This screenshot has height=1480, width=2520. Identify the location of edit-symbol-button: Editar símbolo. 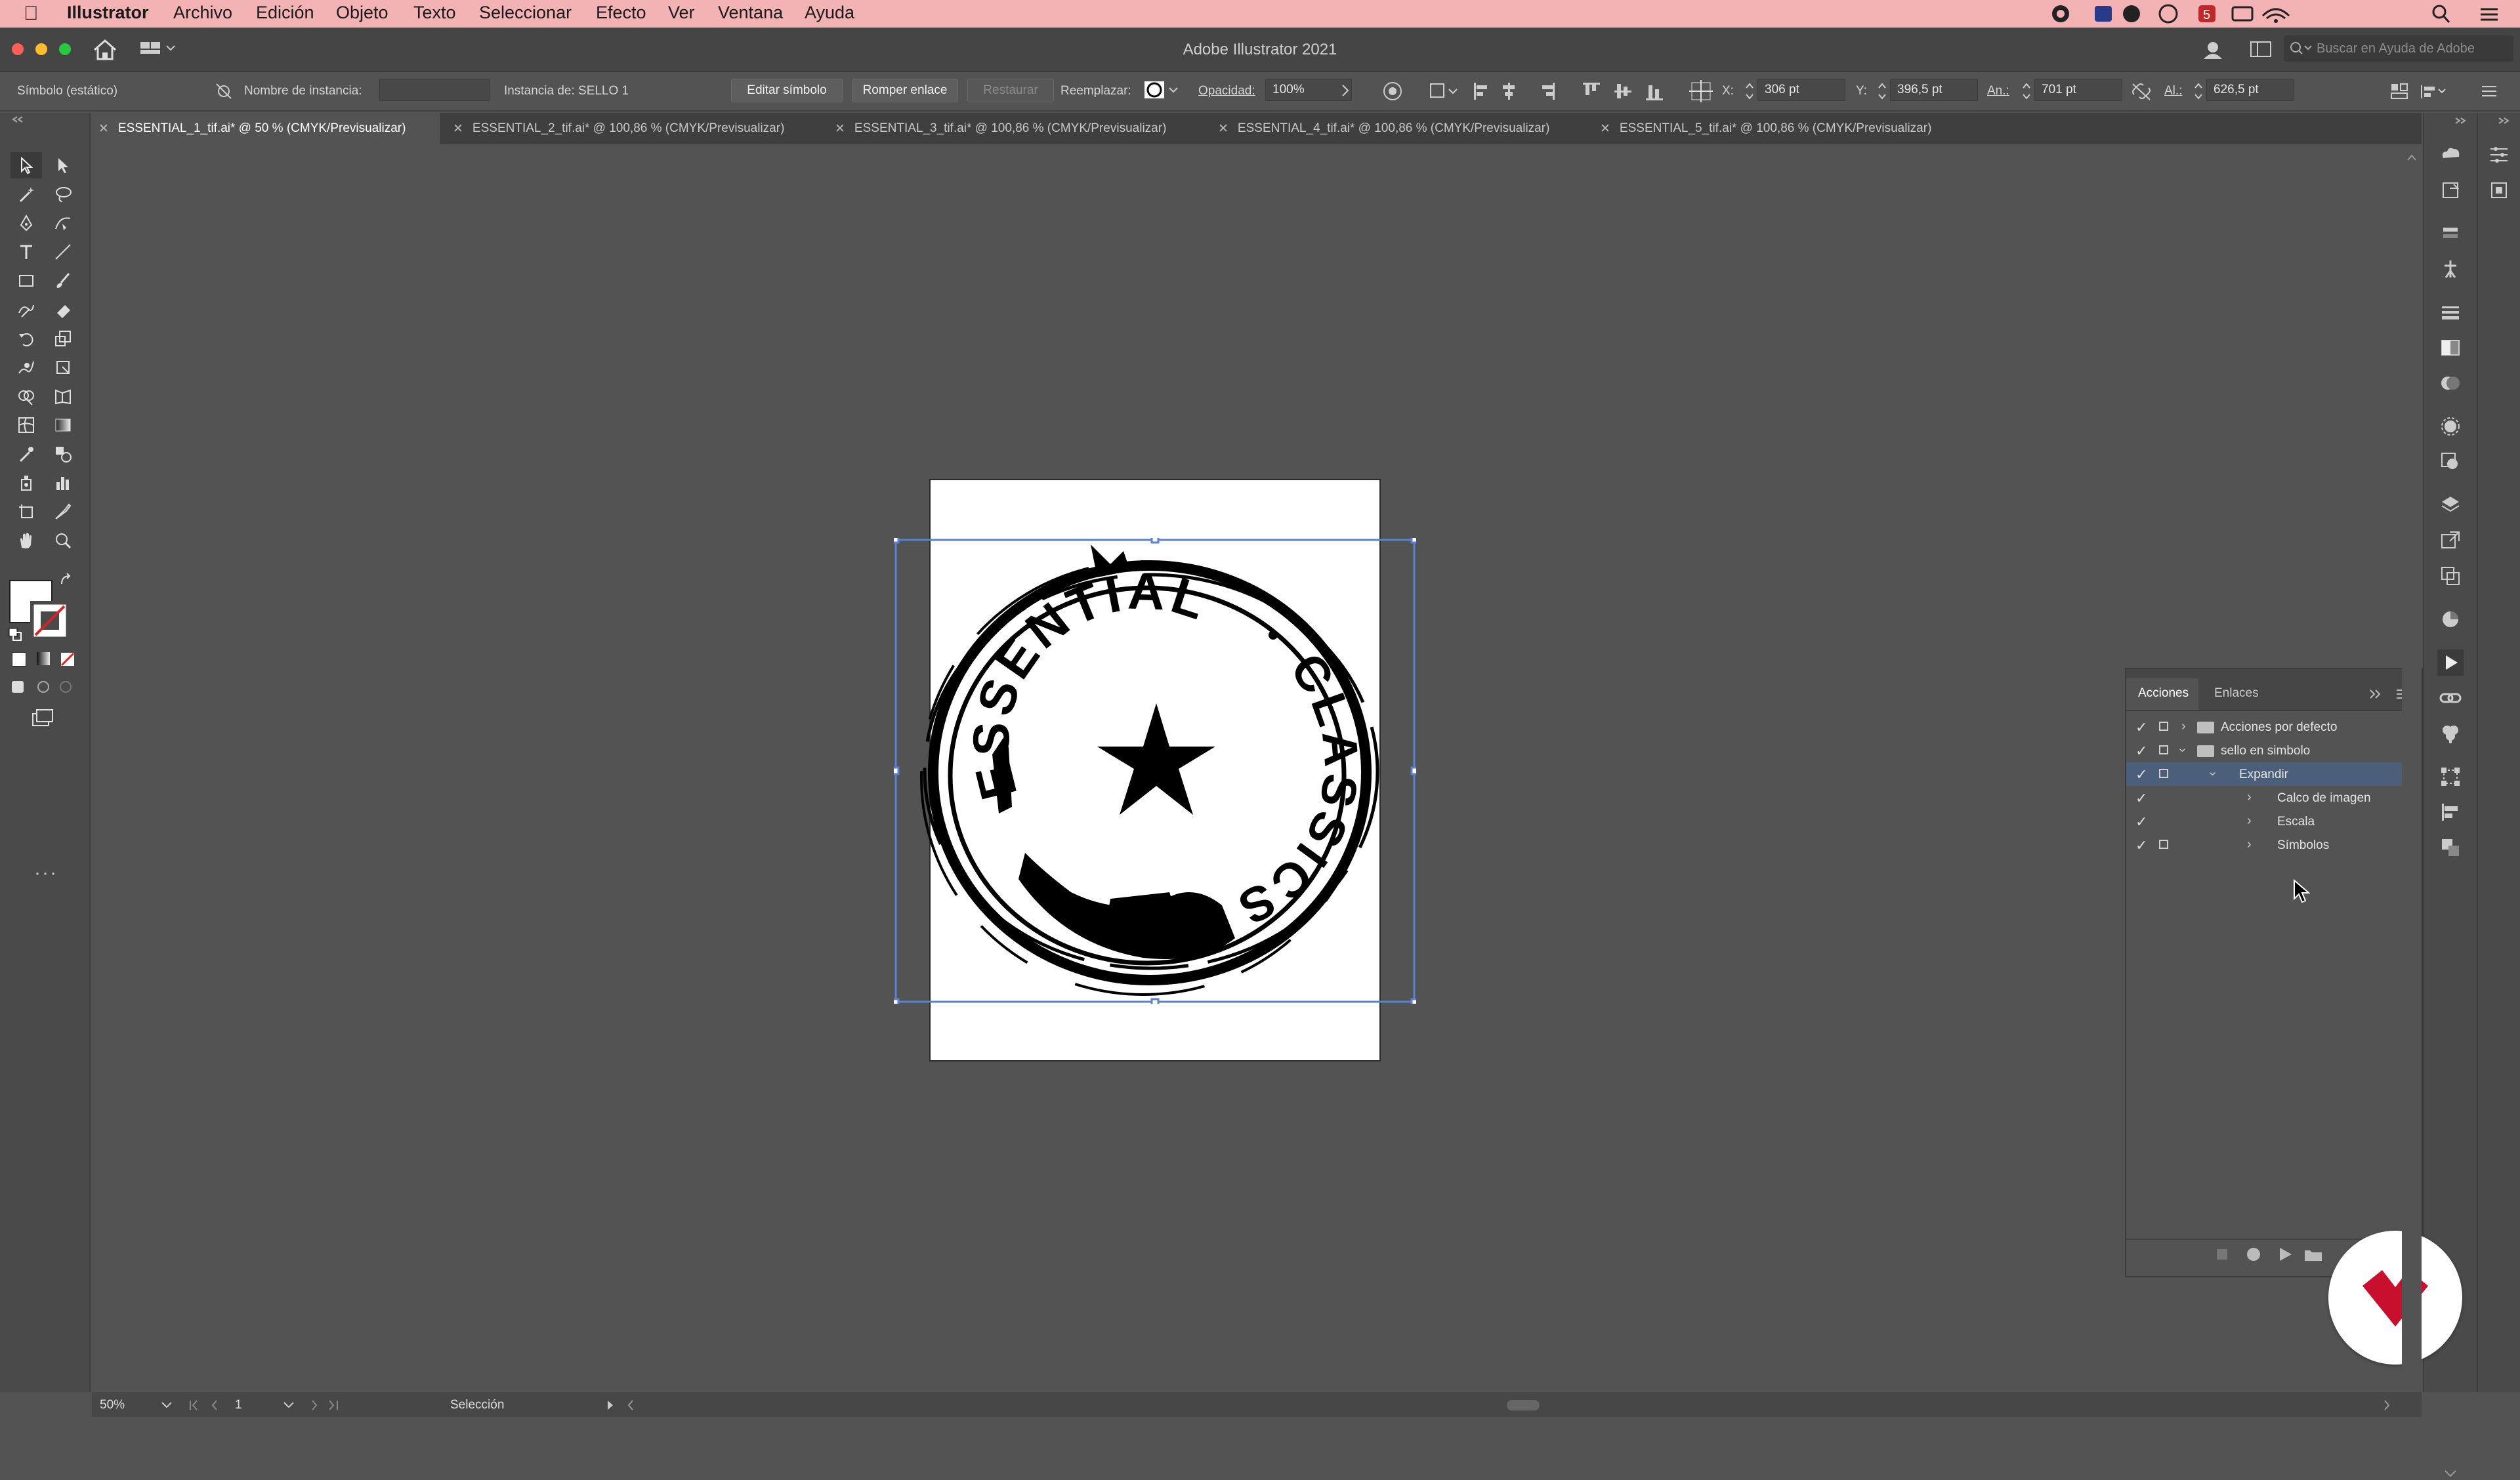
(787, 90).